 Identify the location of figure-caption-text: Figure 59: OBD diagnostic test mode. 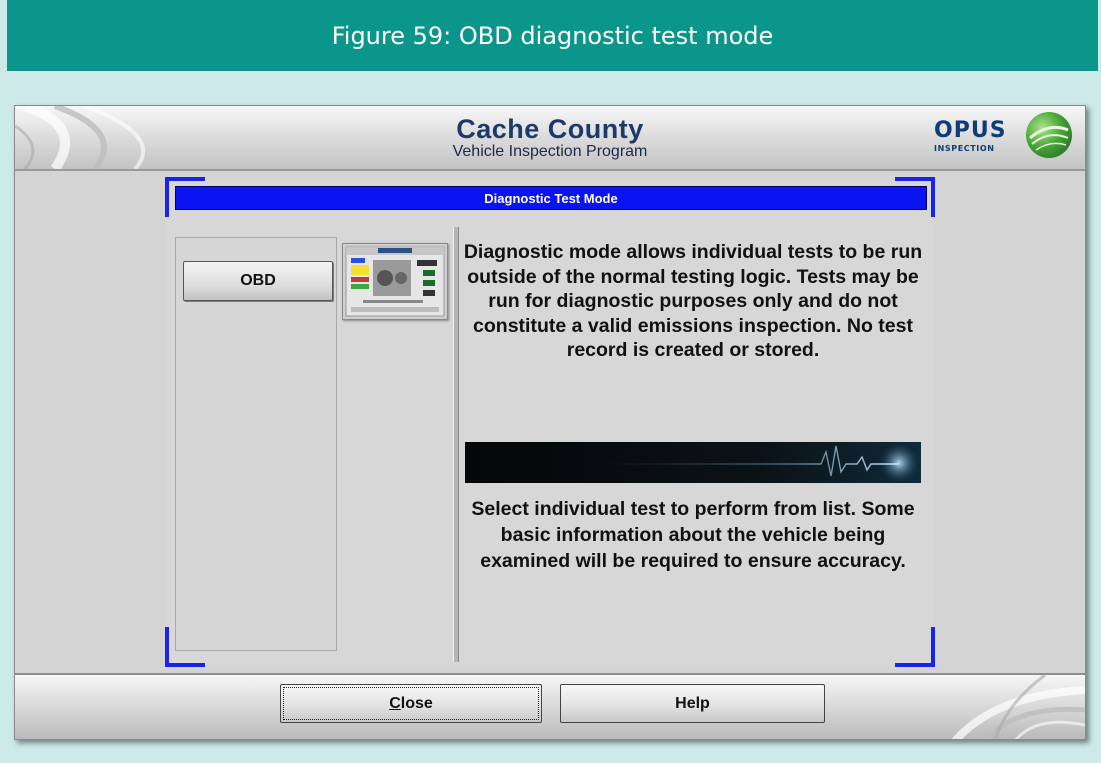
(552, 35).